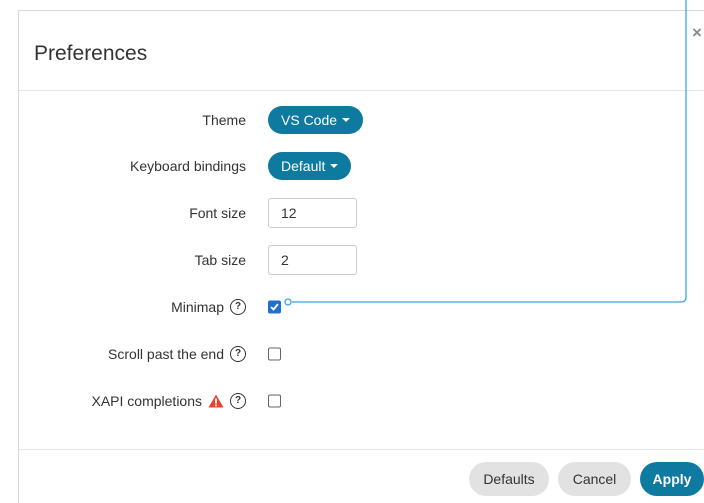 This screenshot has width=704, height=503. What do you see at coordinates (166, 354) in the screenshot?
I see `scroll-past-end-label-text: Scroll past the end` at bounding box center [166, 354].